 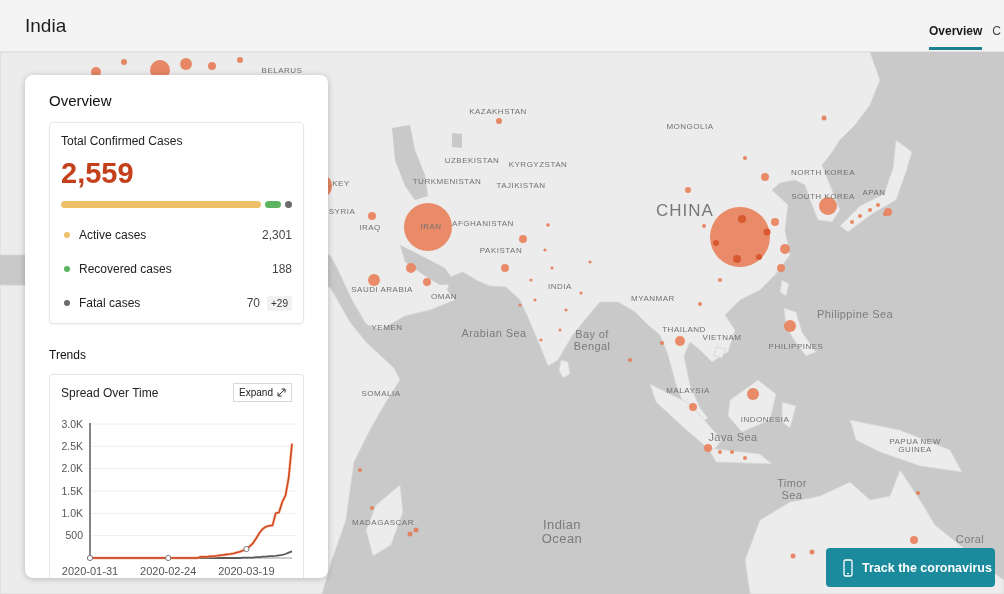 What do you see at coordinates (90, 571) in the screenshot?
I see `axis-label: 2020-01-31` at bounding box center [90, 571].